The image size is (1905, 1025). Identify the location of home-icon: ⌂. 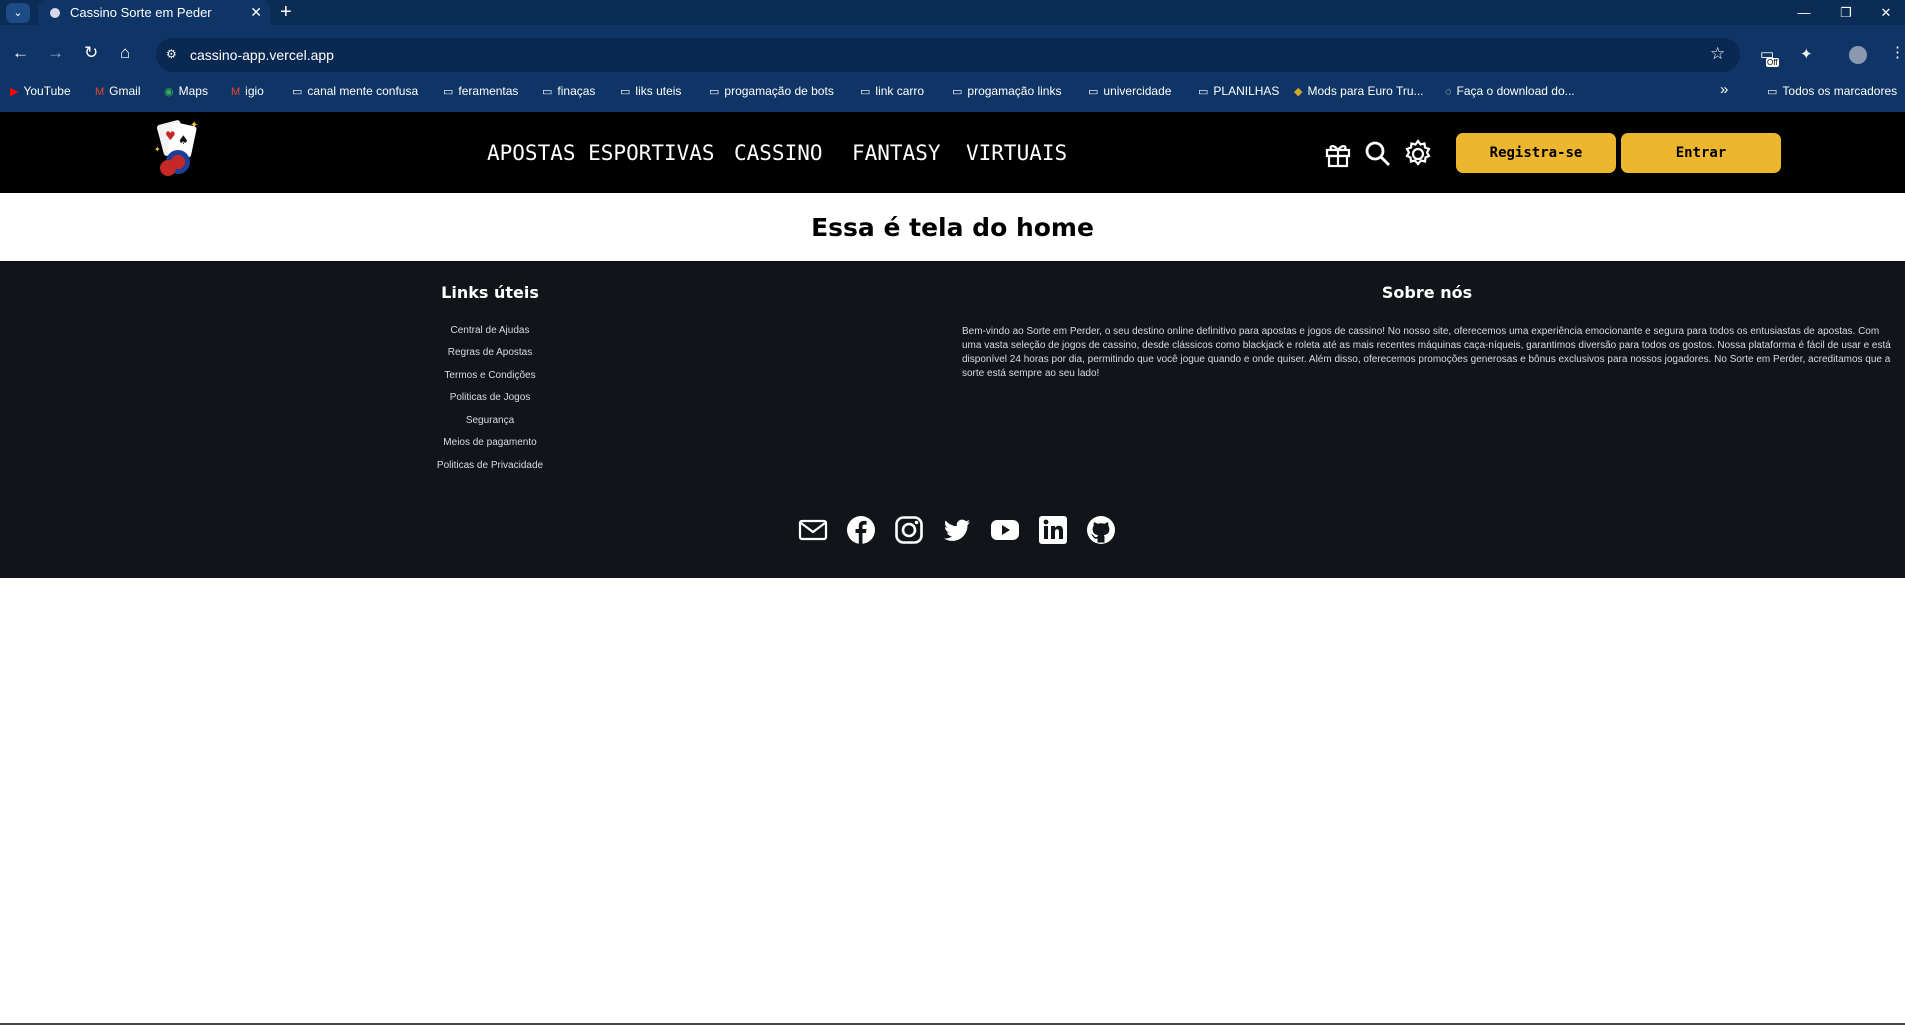
(125, 53).